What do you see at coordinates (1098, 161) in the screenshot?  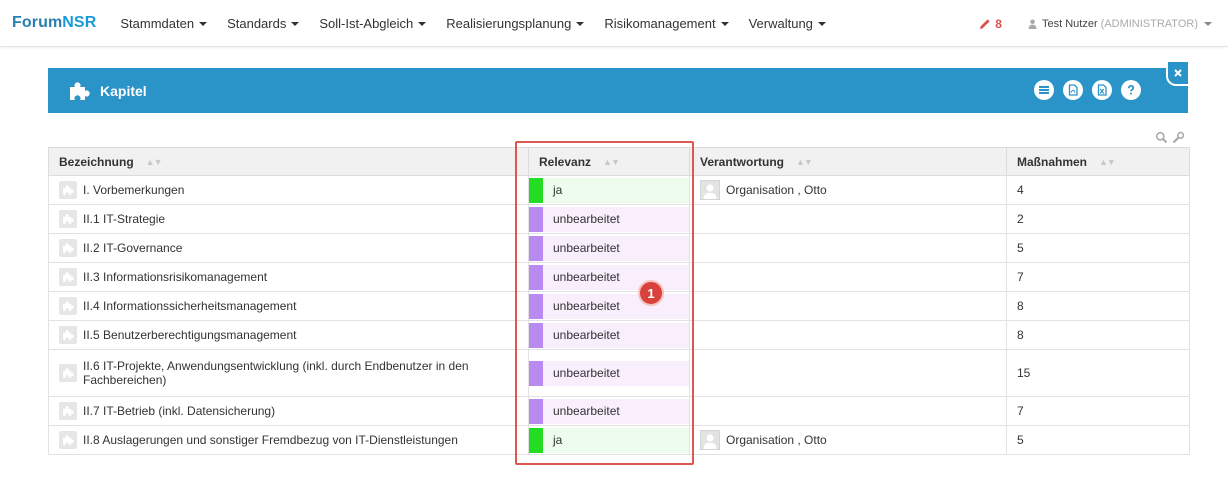 I see `column-header-measures: Maßnahmen ▲▼` at bounding box center [1098, 161].